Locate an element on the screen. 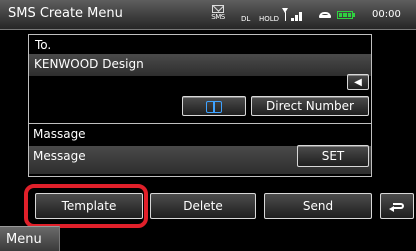 Image resolution: width=416 pixels, height=251 pixels. backspace-icon: ◀ is located at coordinates (358, 82).